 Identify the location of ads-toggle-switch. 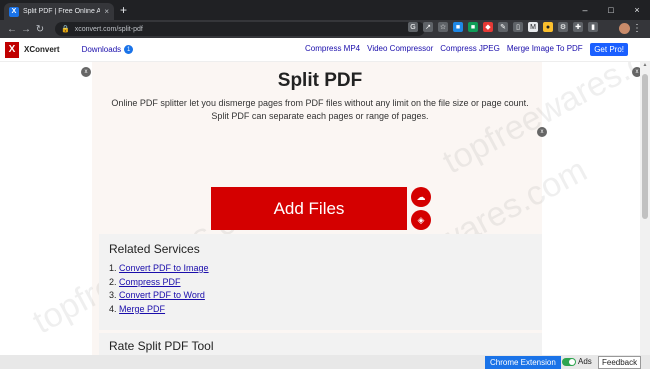
(569, 361).